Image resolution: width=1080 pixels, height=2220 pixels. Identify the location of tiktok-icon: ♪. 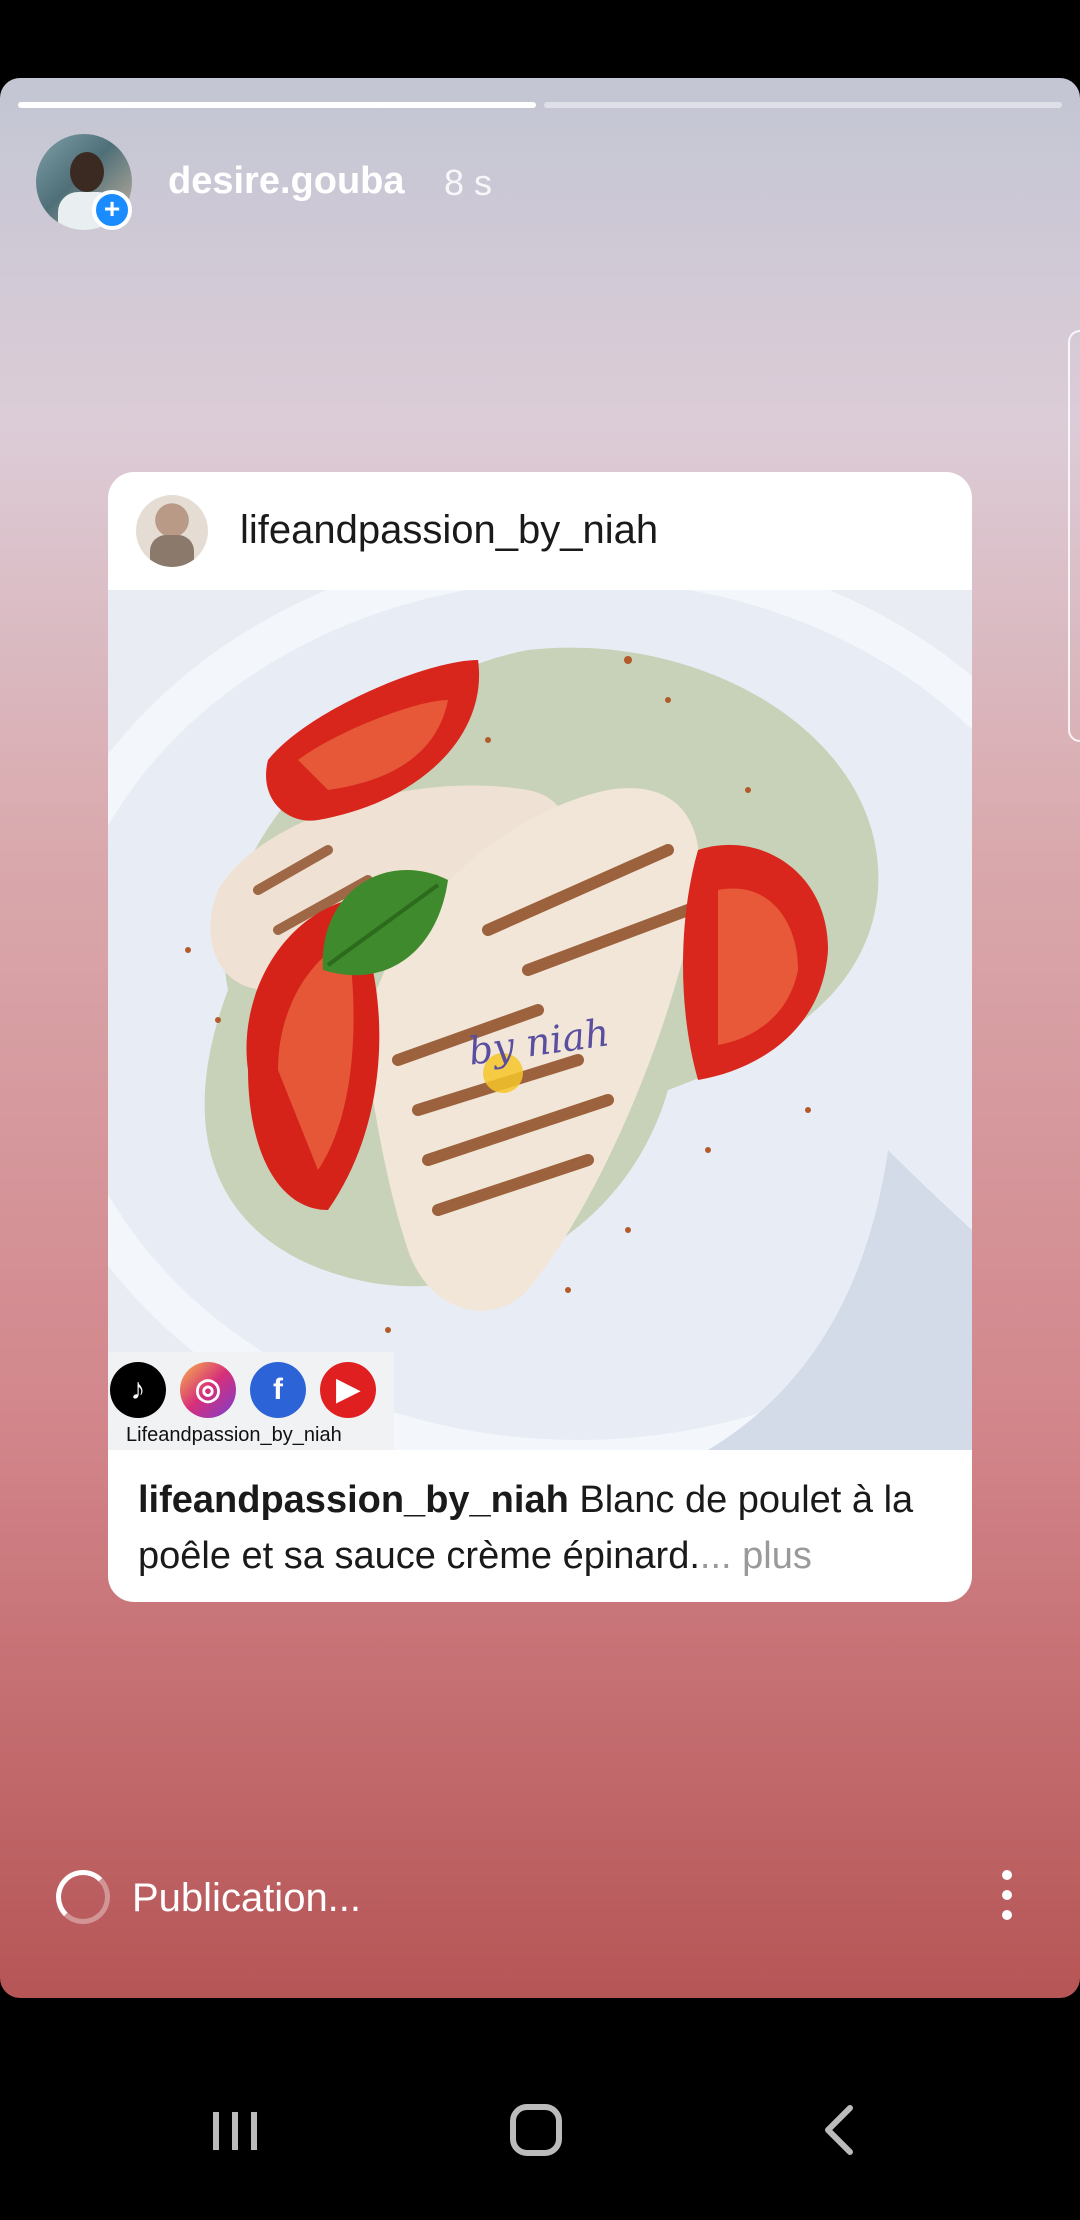
(138, 1390).